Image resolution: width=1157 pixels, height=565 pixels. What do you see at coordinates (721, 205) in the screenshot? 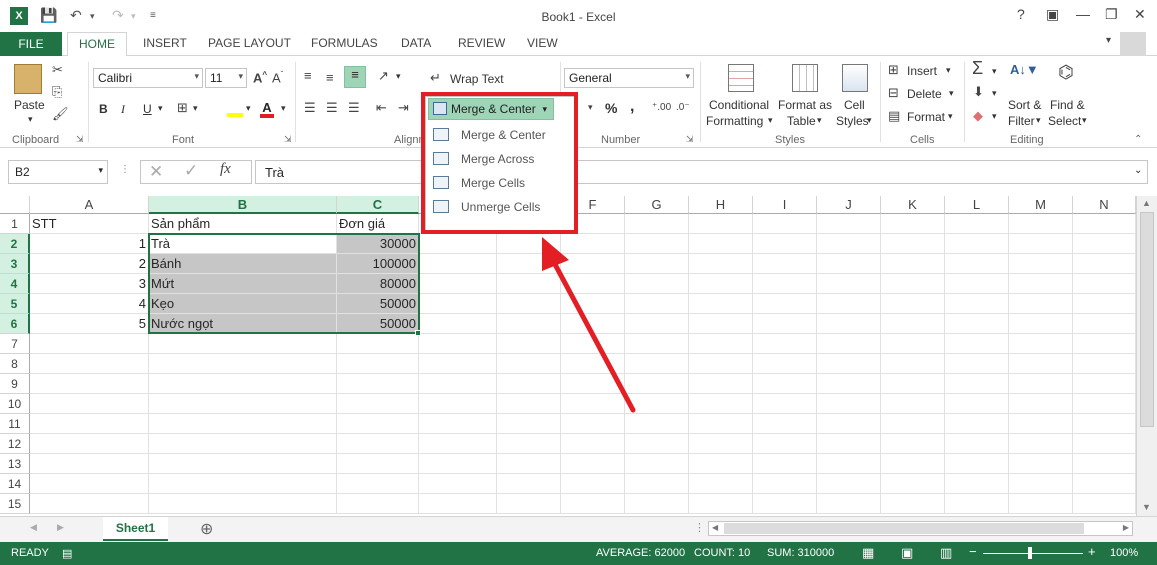
I see `column-header-h: H` at bounding box center [721, 205].